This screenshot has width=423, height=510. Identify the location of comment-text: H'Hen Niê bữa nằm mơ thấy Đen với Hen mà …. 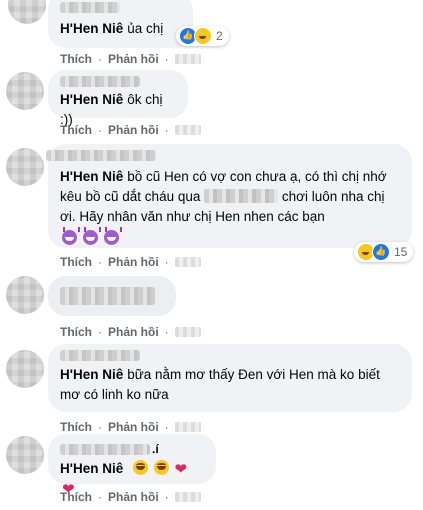
(230, 385).